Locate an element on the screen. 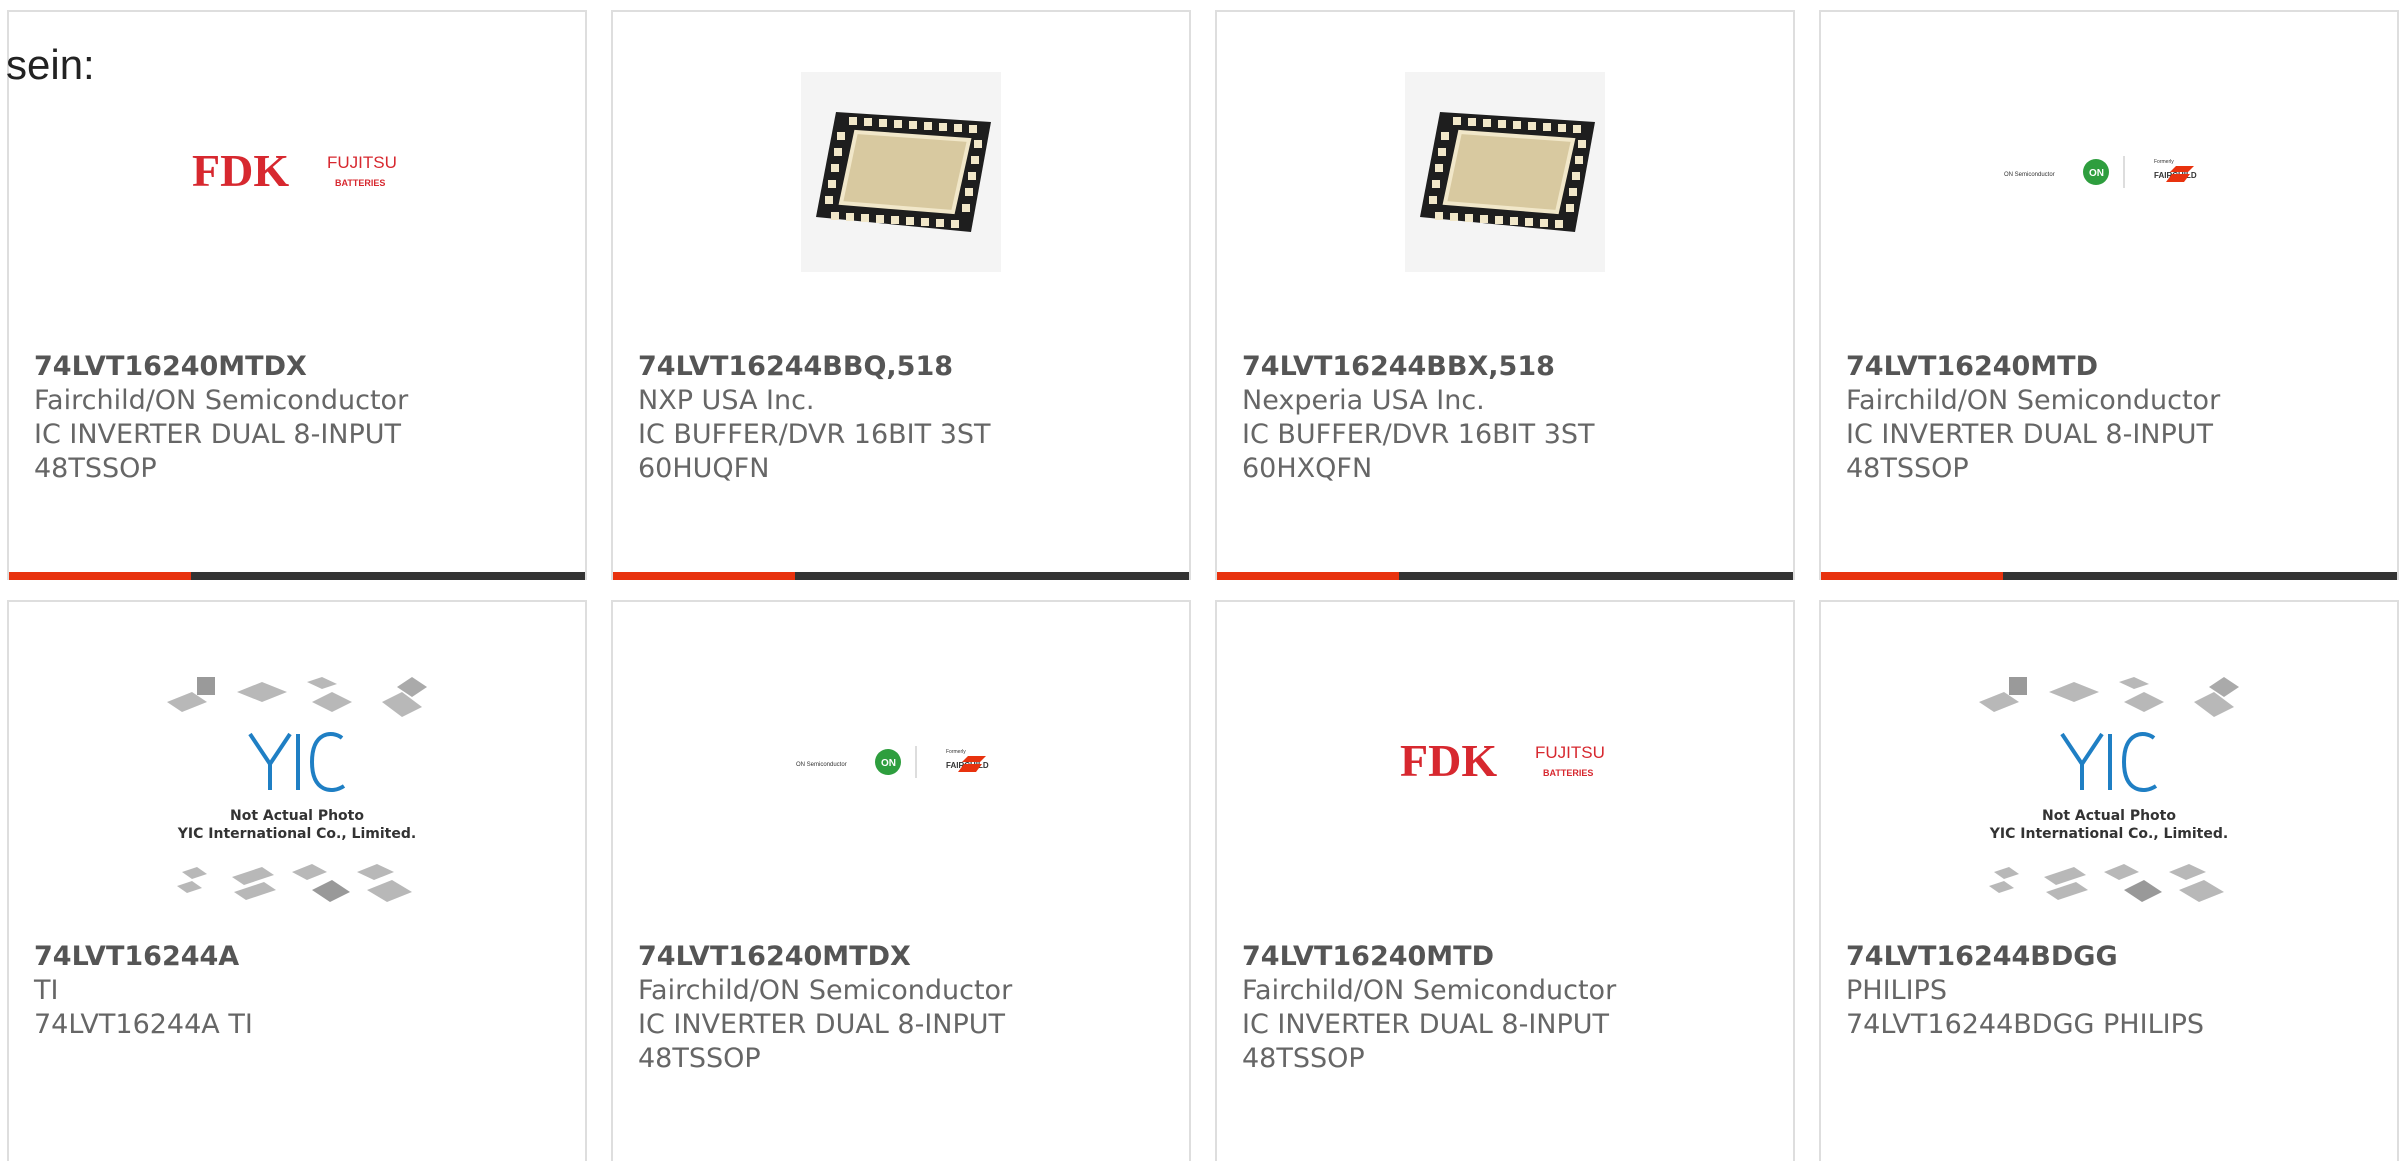  description-line-2: 60HUQFN is located at coordinates (704, 468).